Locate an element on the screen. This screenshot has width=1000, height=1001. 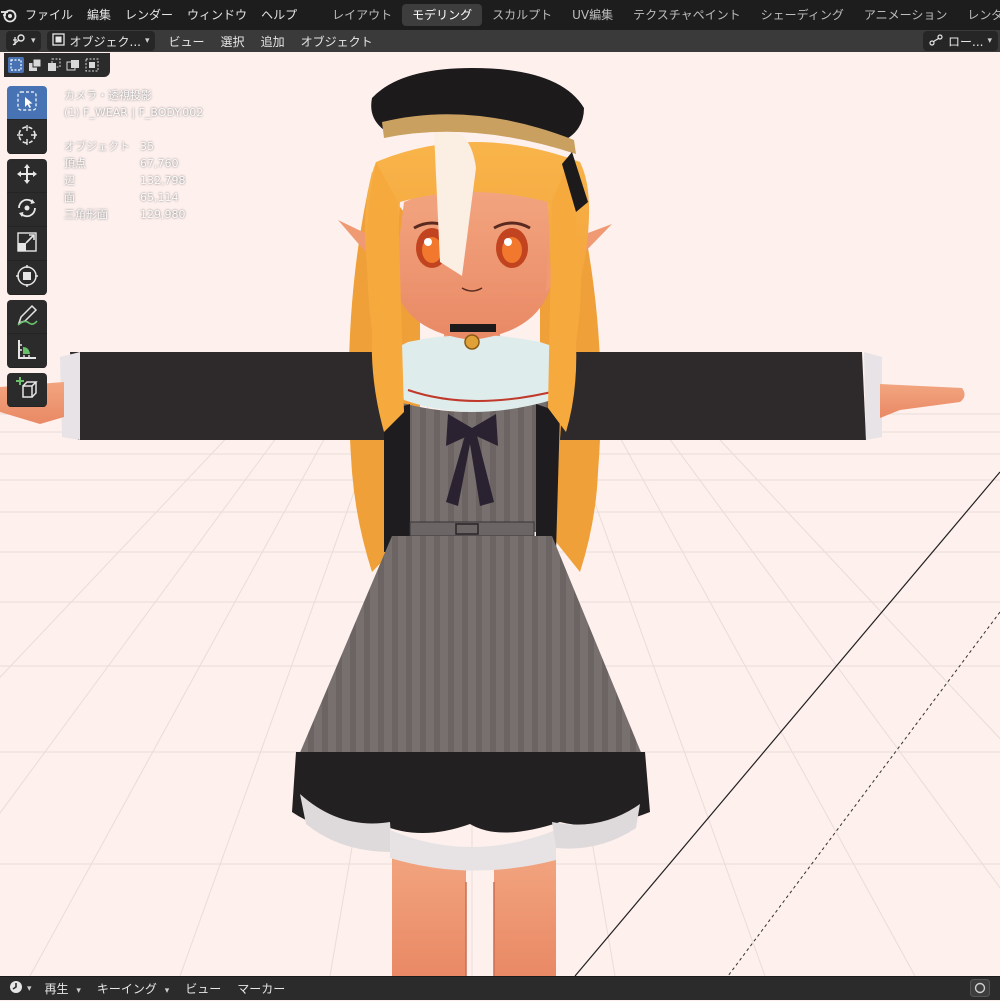
menu-view: ビュー is located at coordinates (187, 41).